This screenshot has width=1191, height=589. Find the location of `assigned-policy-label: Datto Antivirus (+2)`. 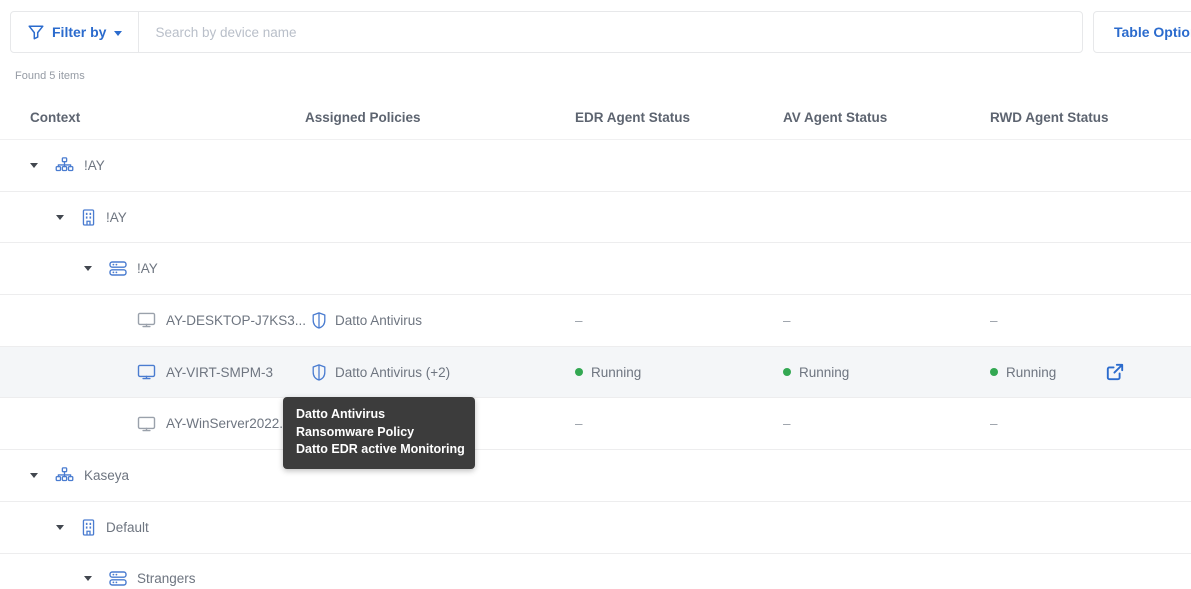

assigned-policy-label: Datto Antivirus (+2) is located at coordinates (393, 372).